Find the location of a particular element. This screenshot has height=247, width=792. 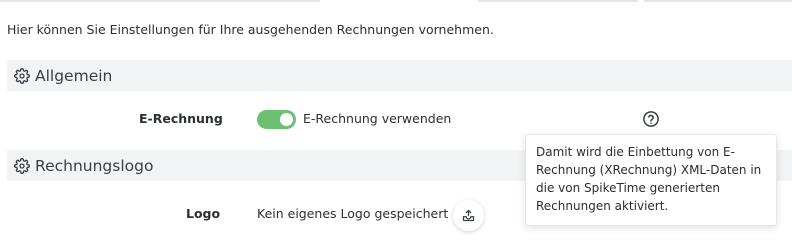

section-header-general: Allgemein is located at coordinates (399, 75).